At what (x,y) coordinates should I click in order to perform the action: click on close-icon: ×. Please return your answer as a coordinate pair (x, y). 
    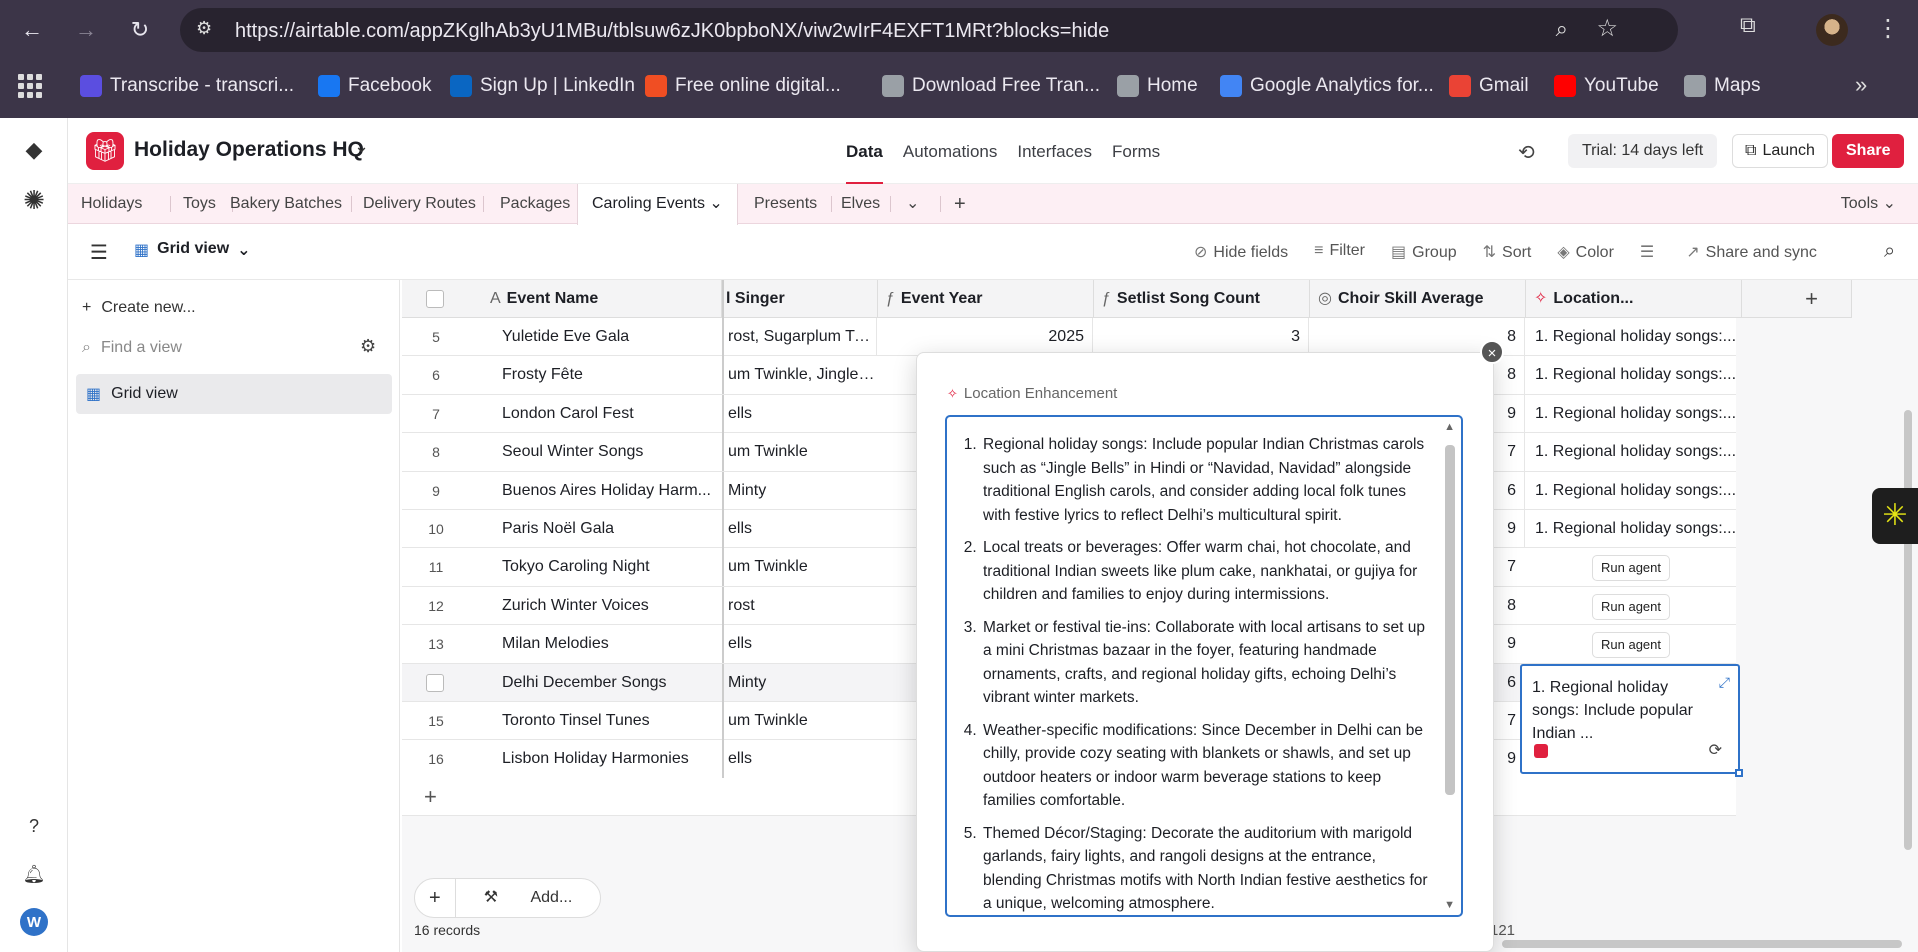
    Looking at the image, I should click on (1492, 352).